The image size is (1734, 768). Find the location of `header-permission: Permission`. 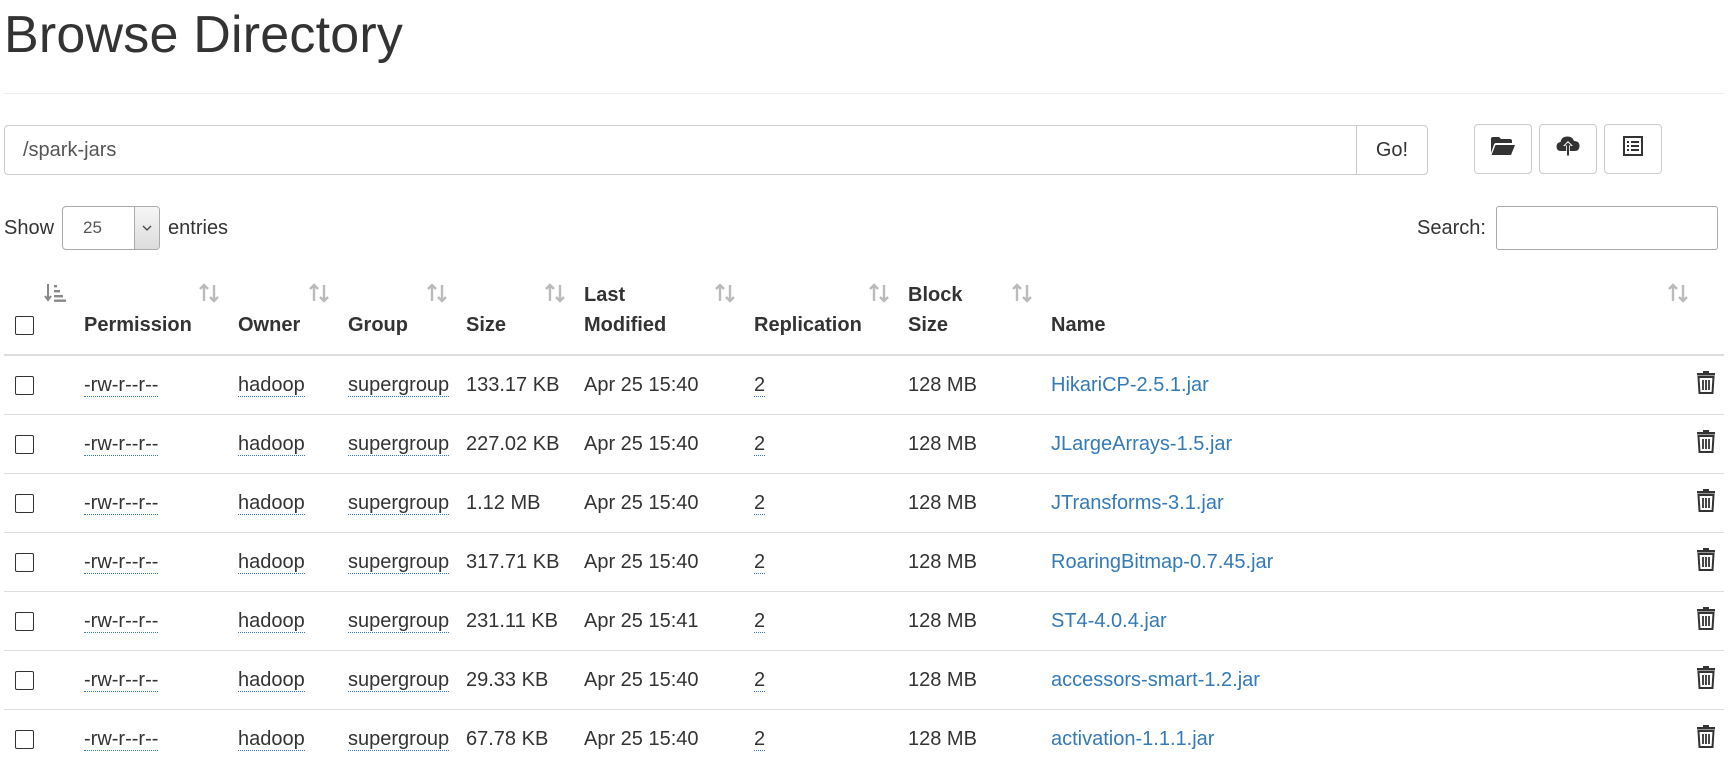

header-permission: Permission is located at coordinates (153, 312).